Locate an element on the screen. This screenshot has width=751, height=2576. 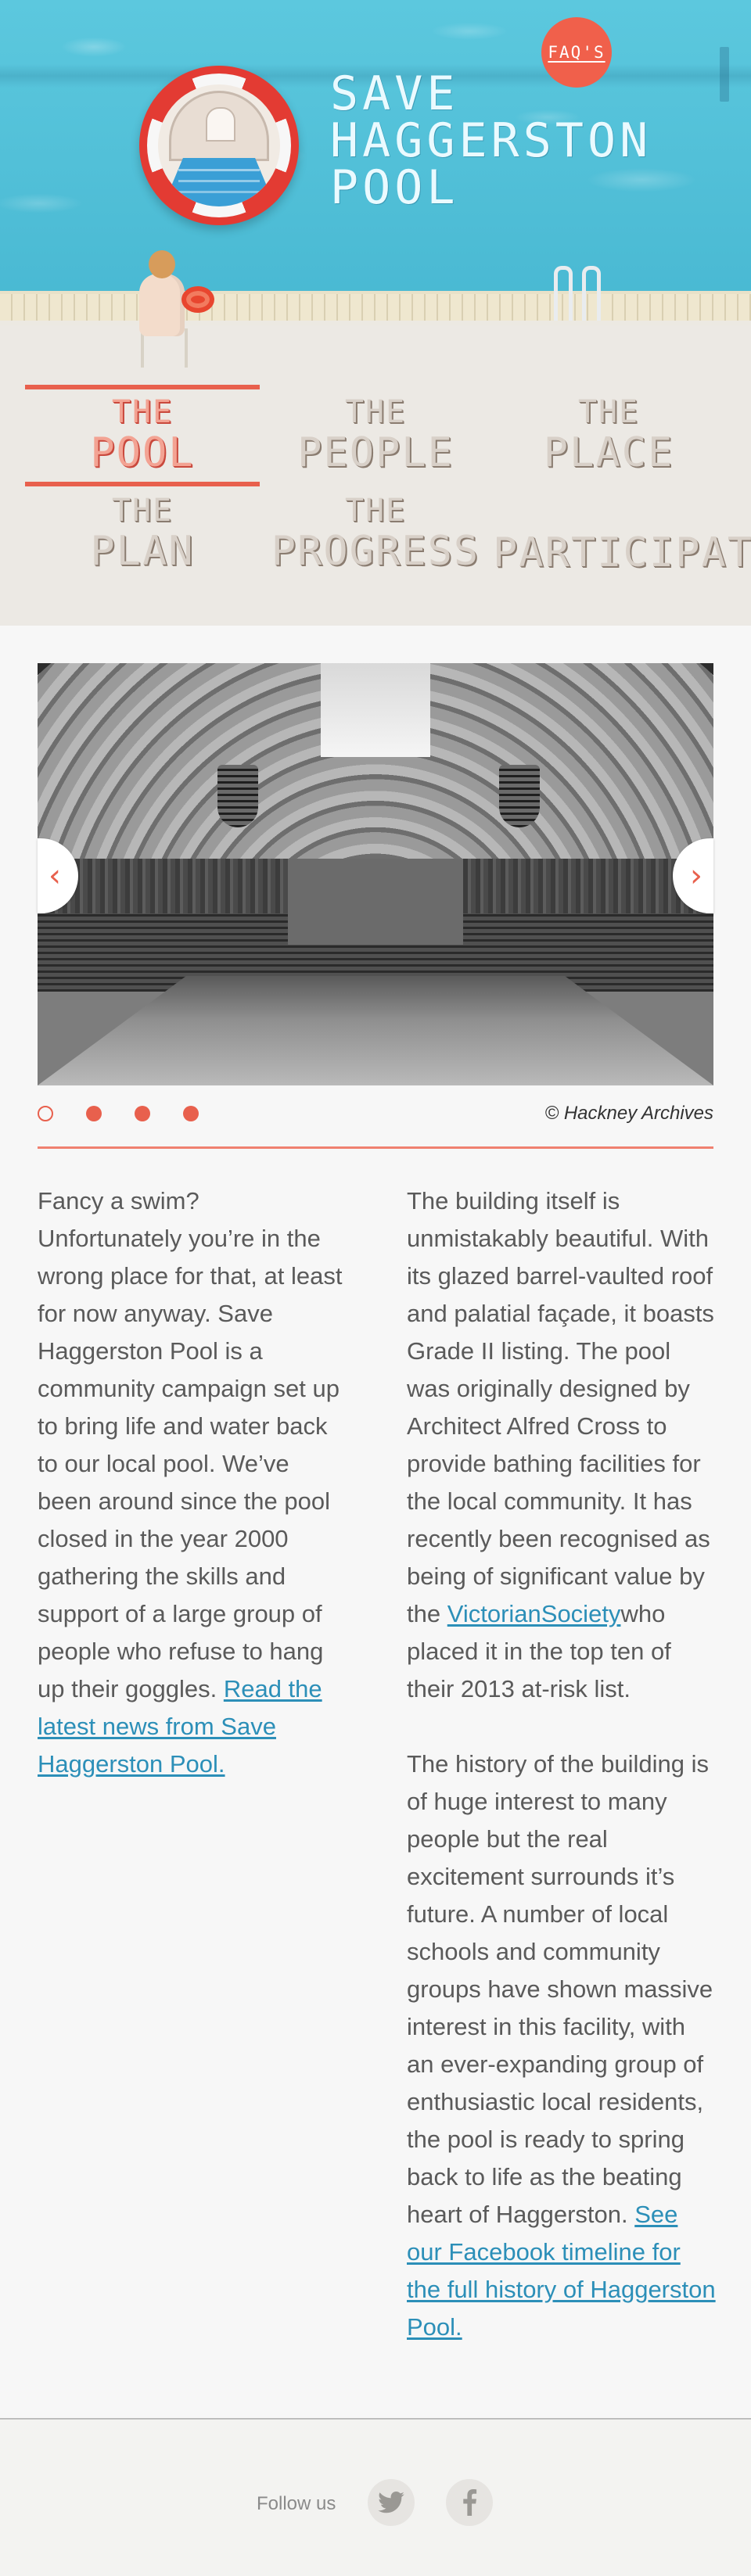
faq-button: FAQ'S is located at coordinates (576, 53).